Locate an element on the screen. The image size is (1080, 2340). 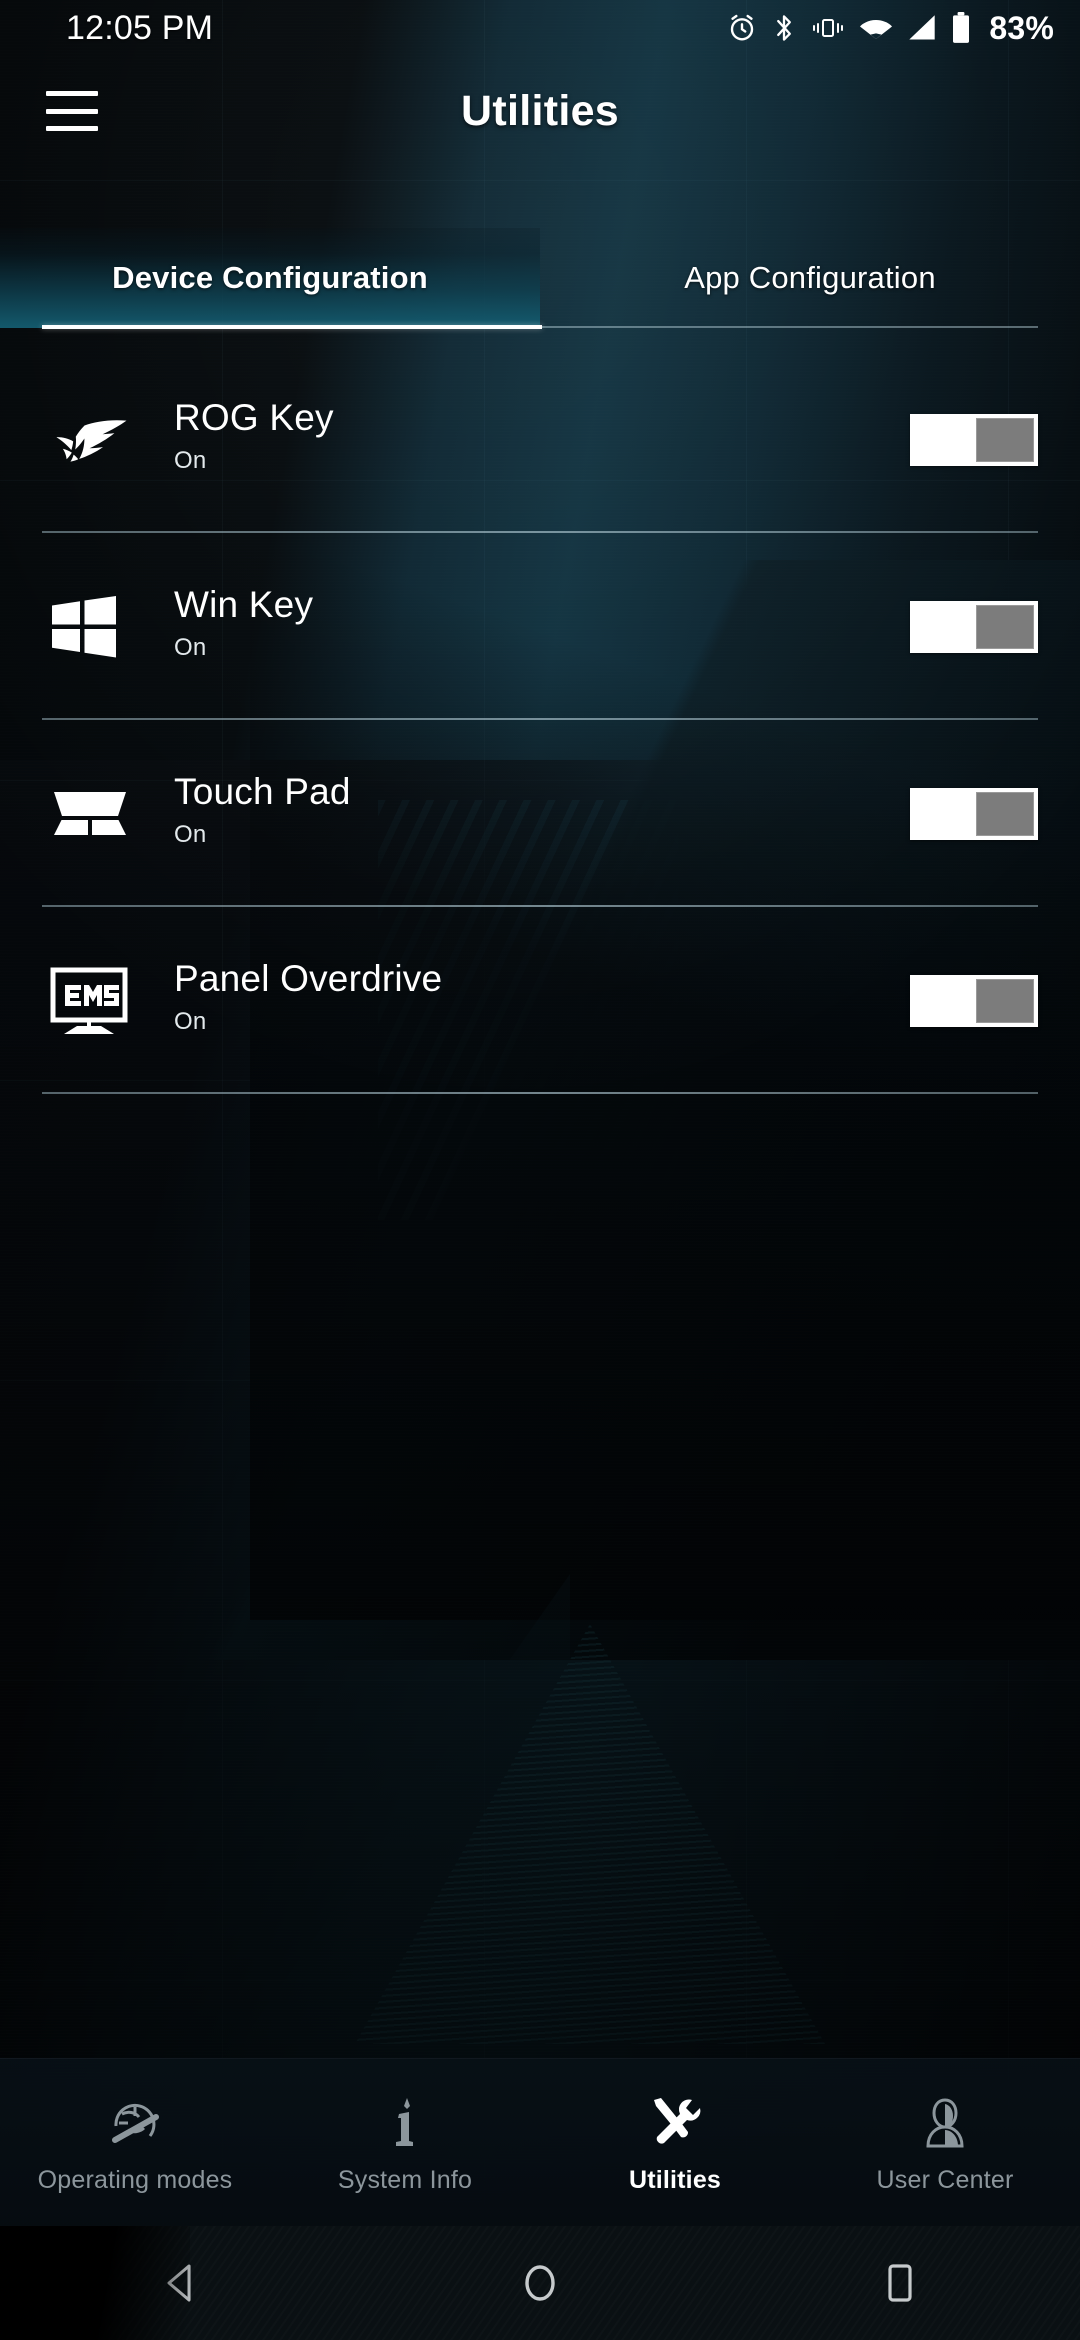
tools-icon is located at coordinates (677, 2121).